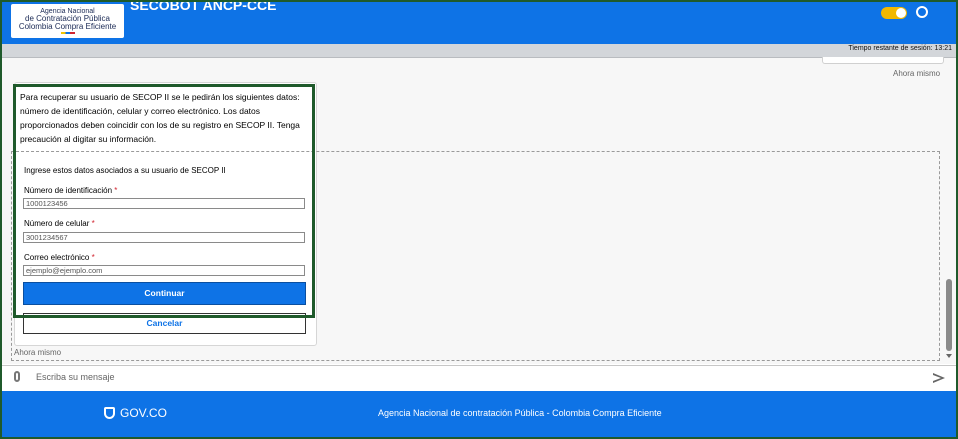 The image size is (958, 439). Describe the element at coordinates (922, 12) in the screenshot. I see `user-icon` at that location.